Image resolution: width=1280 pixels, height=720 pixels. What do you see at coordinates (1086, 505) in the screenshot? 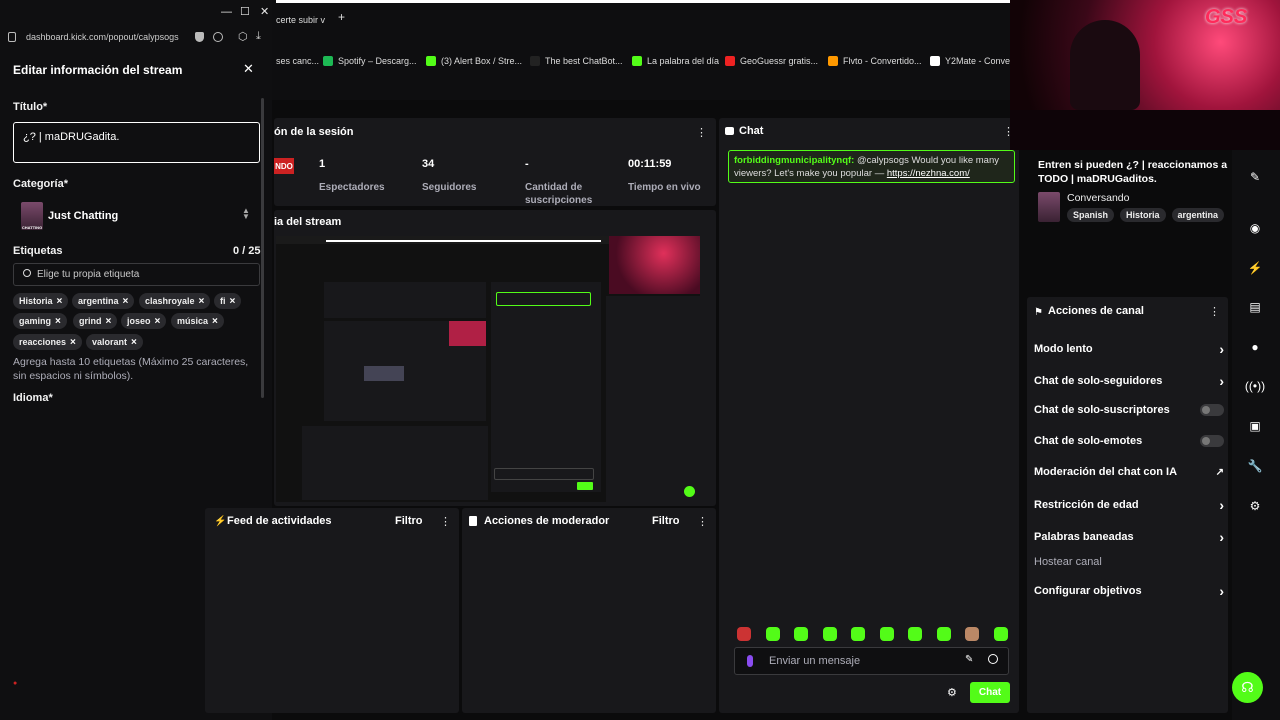
I see `channel-action-label: Restricción de edad` at bounding box center [1086, 505].